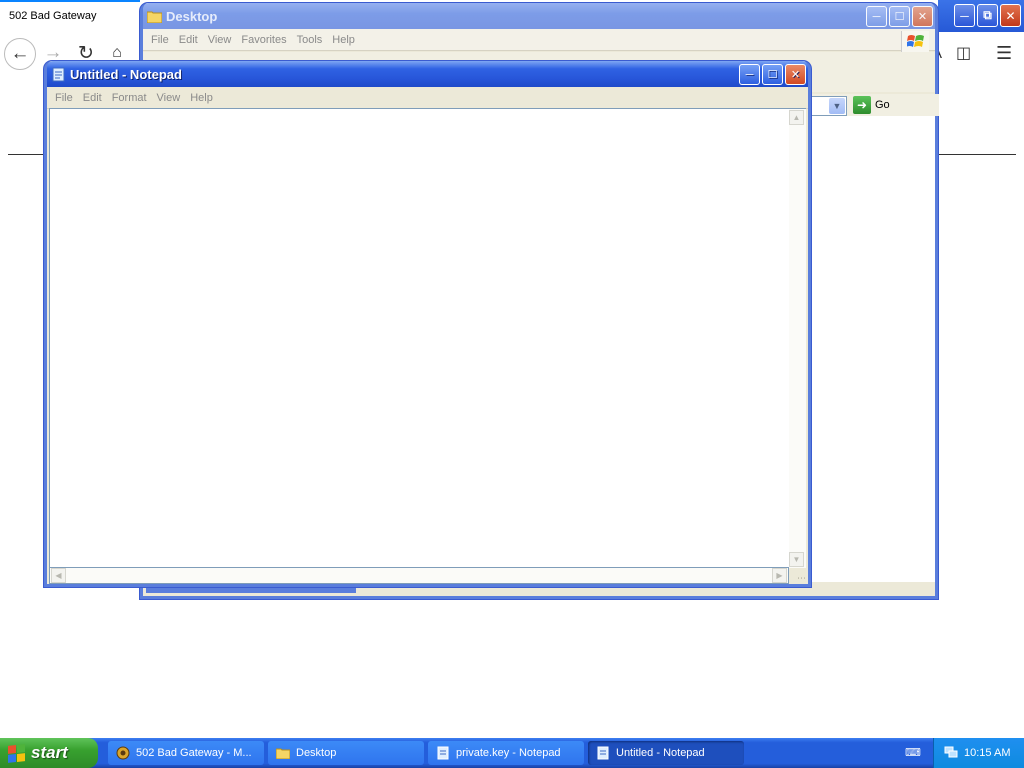 Image resolution: width=1024 pixels, height=768 pixels. I want to click on notepad-menubar: File Edit Format View Help, so click(427, 98).